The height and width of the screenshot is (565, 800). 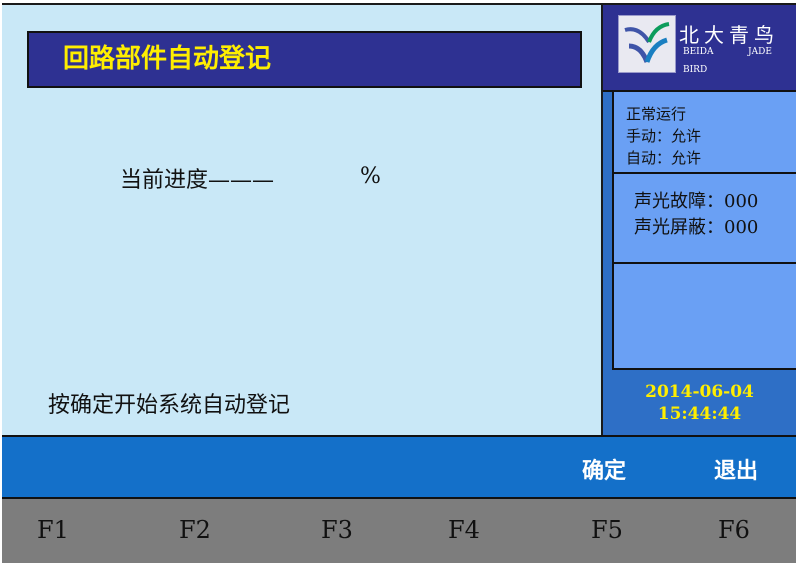 What do you see at coordinates (608, 231) in the screenshot?
I see `side-divider` at bounding box center [608, 231].